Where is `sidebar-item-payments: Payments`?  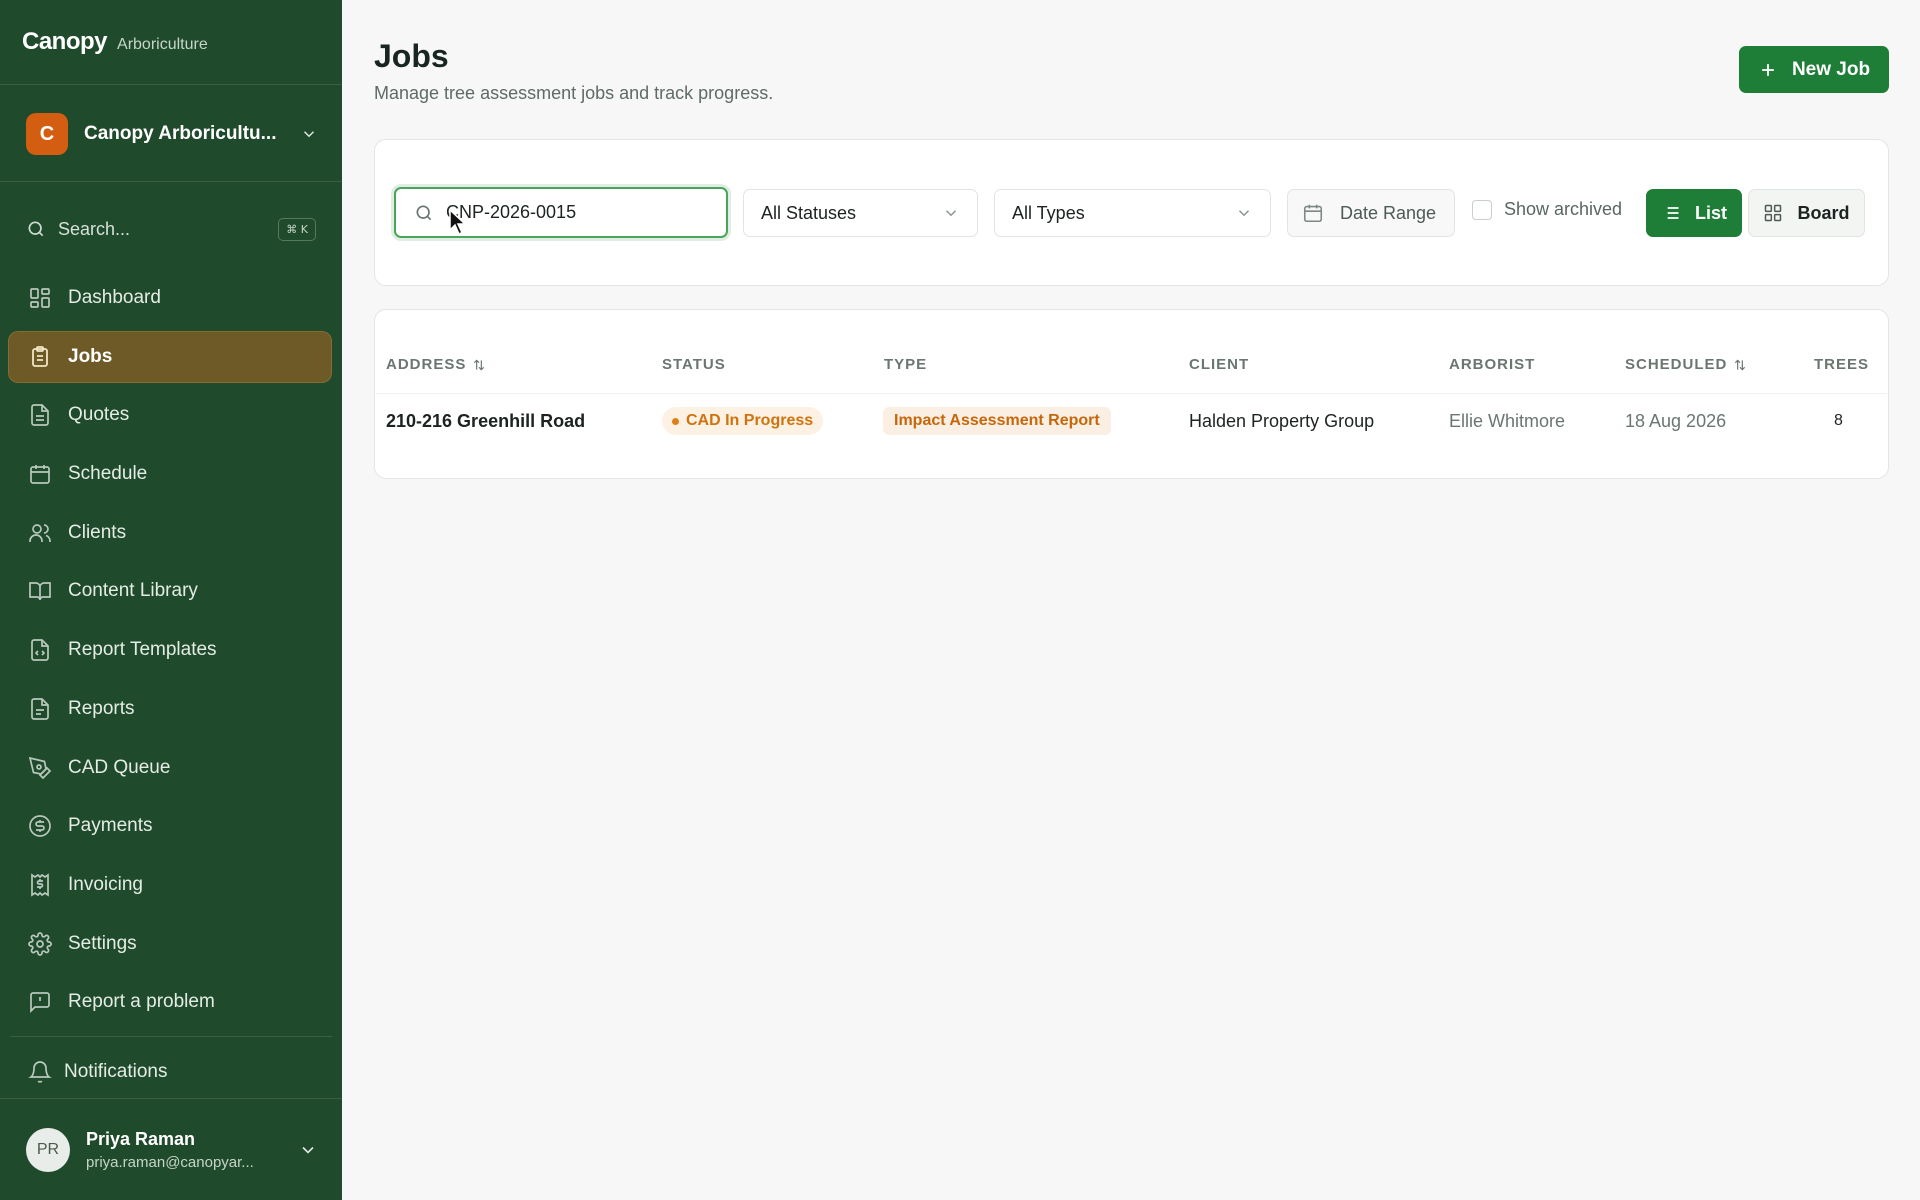
sidebar-item-payments: Payments is located at coordinates (170, 826).